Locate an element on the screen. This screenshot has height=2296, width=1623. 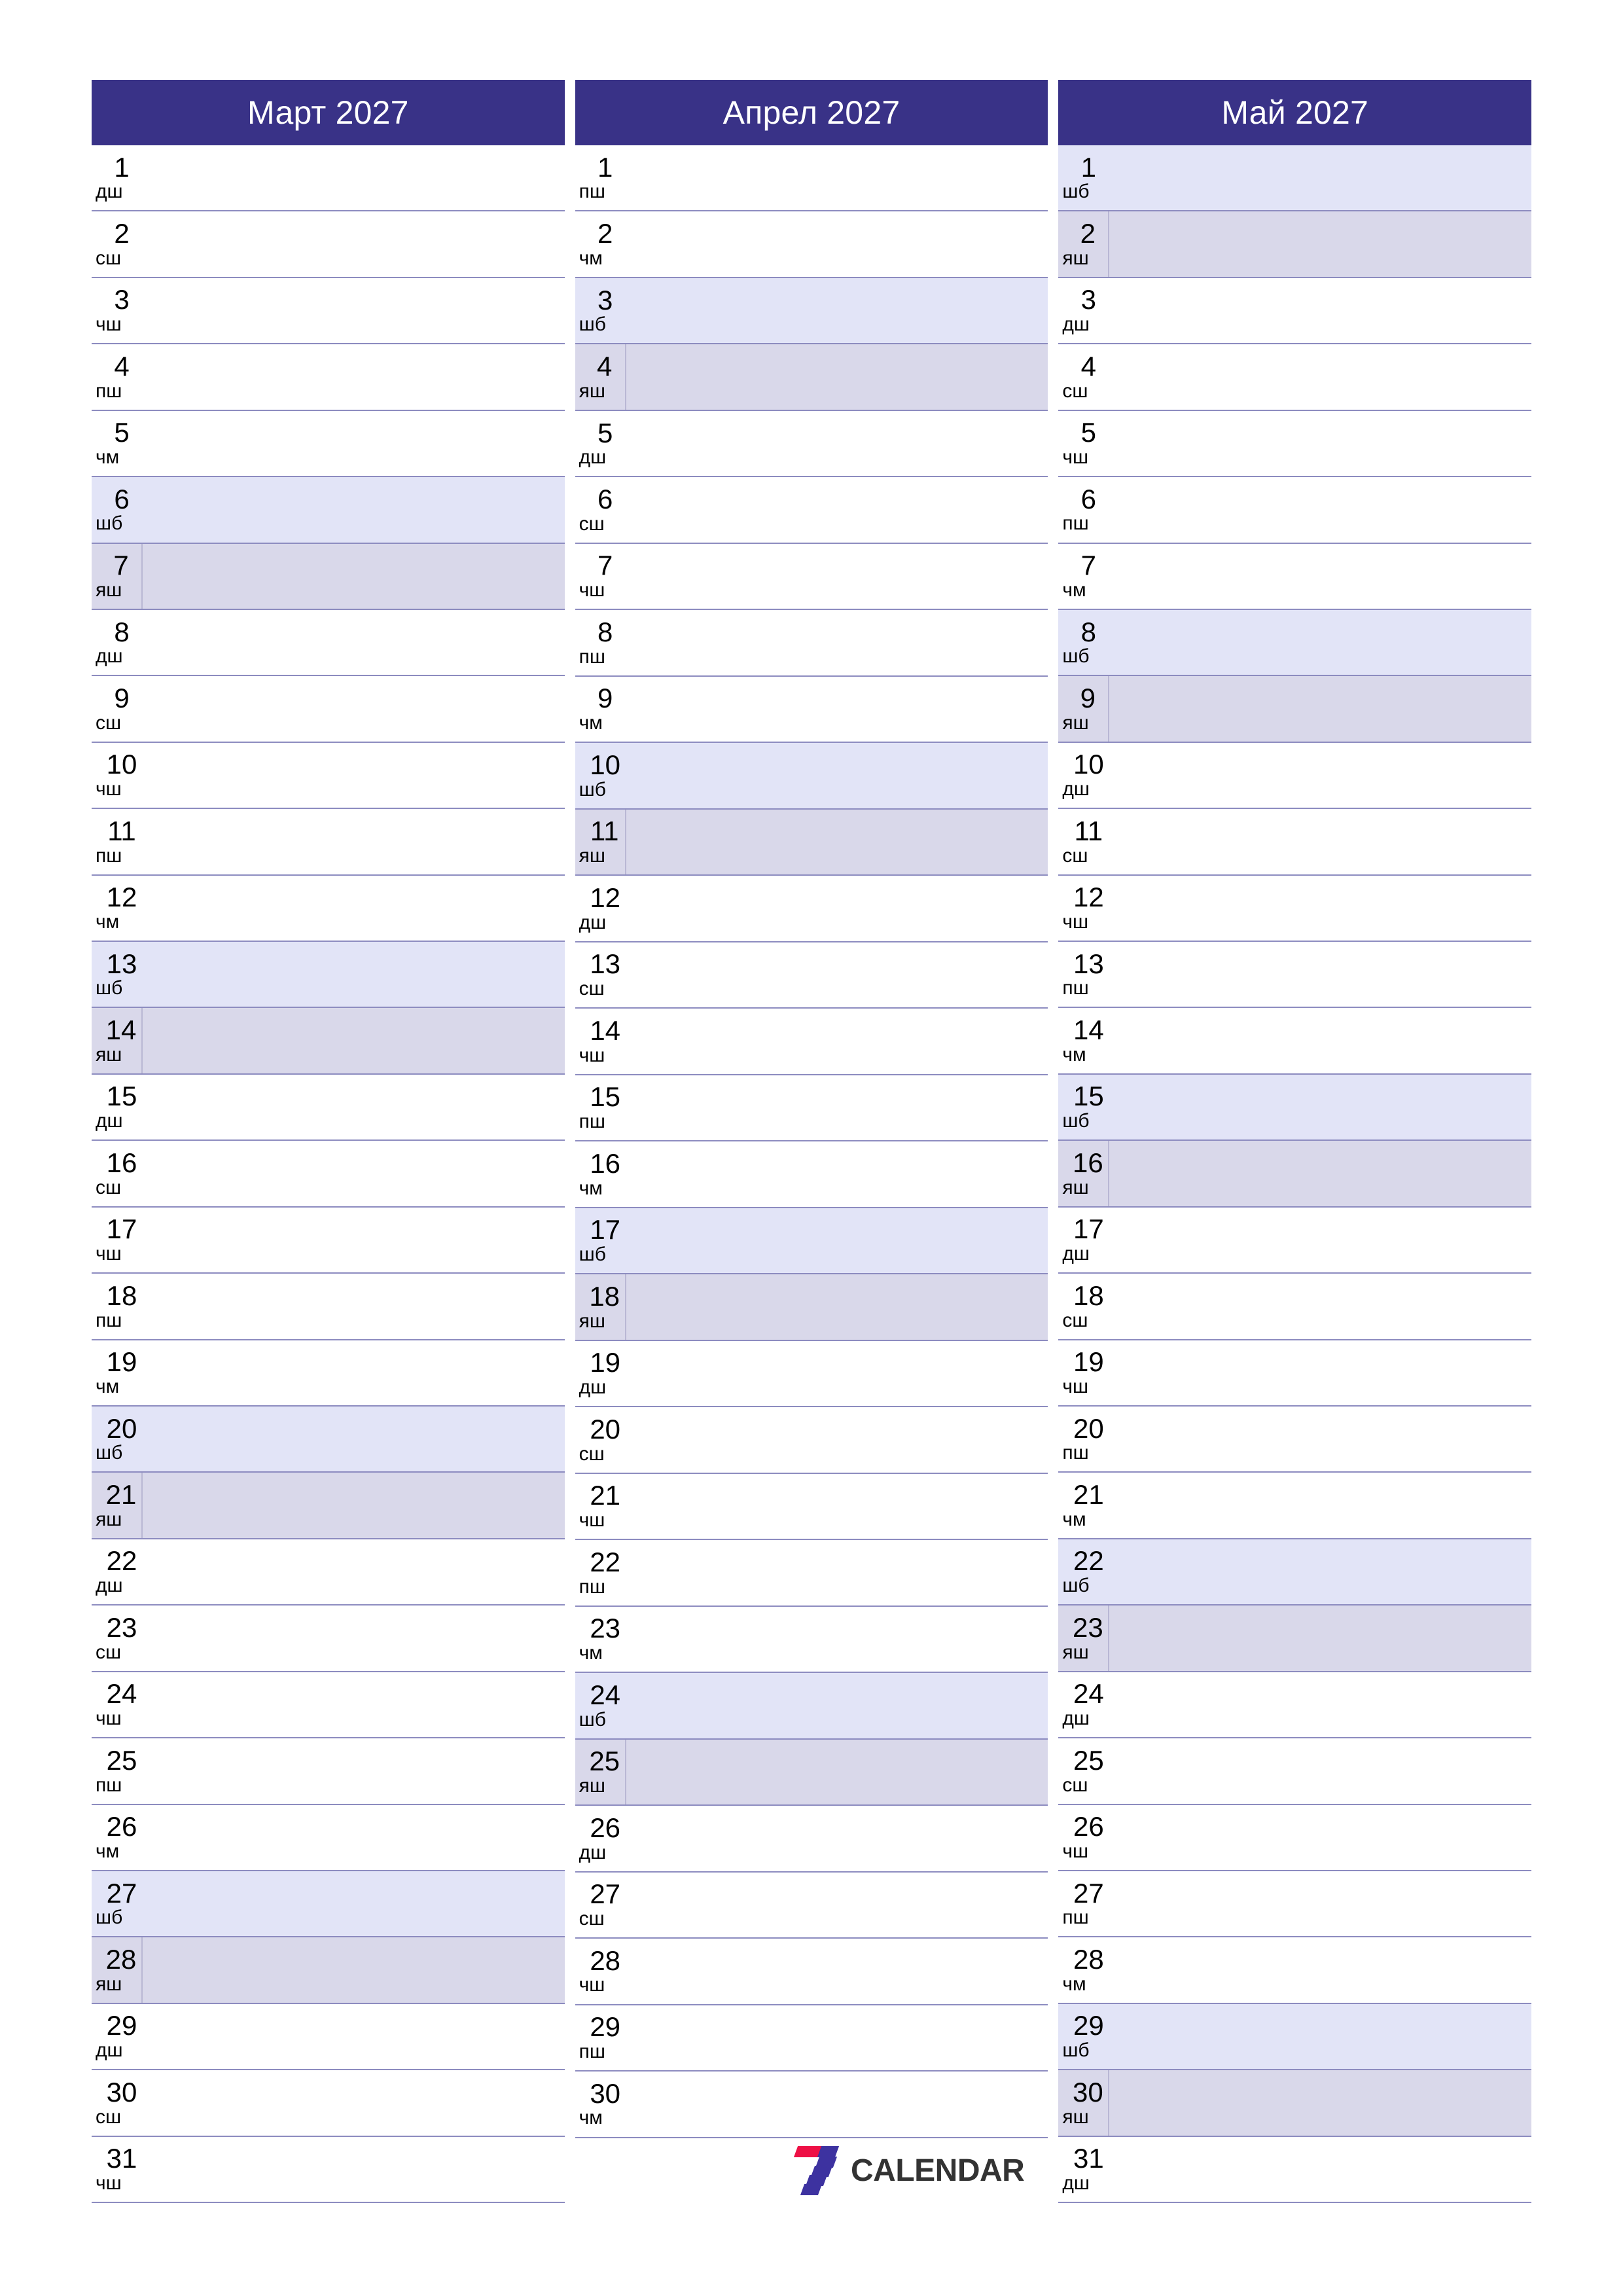
day-row: 9 чм is located at coordinates (811, 710).